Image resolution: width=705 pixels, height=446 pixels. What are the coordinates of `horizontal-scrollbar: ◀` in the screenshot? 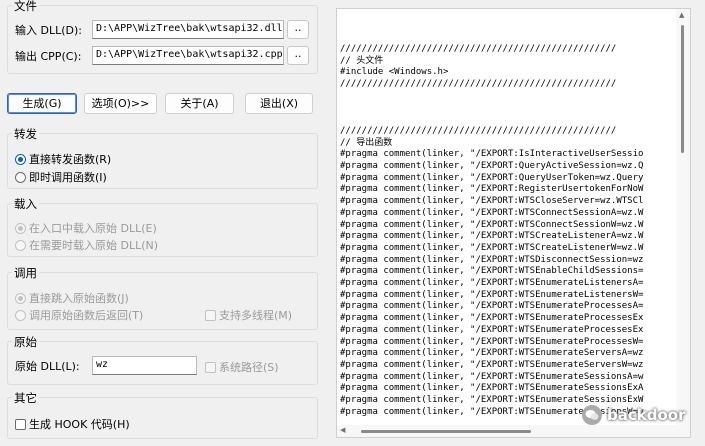 It's located at (507, 431).